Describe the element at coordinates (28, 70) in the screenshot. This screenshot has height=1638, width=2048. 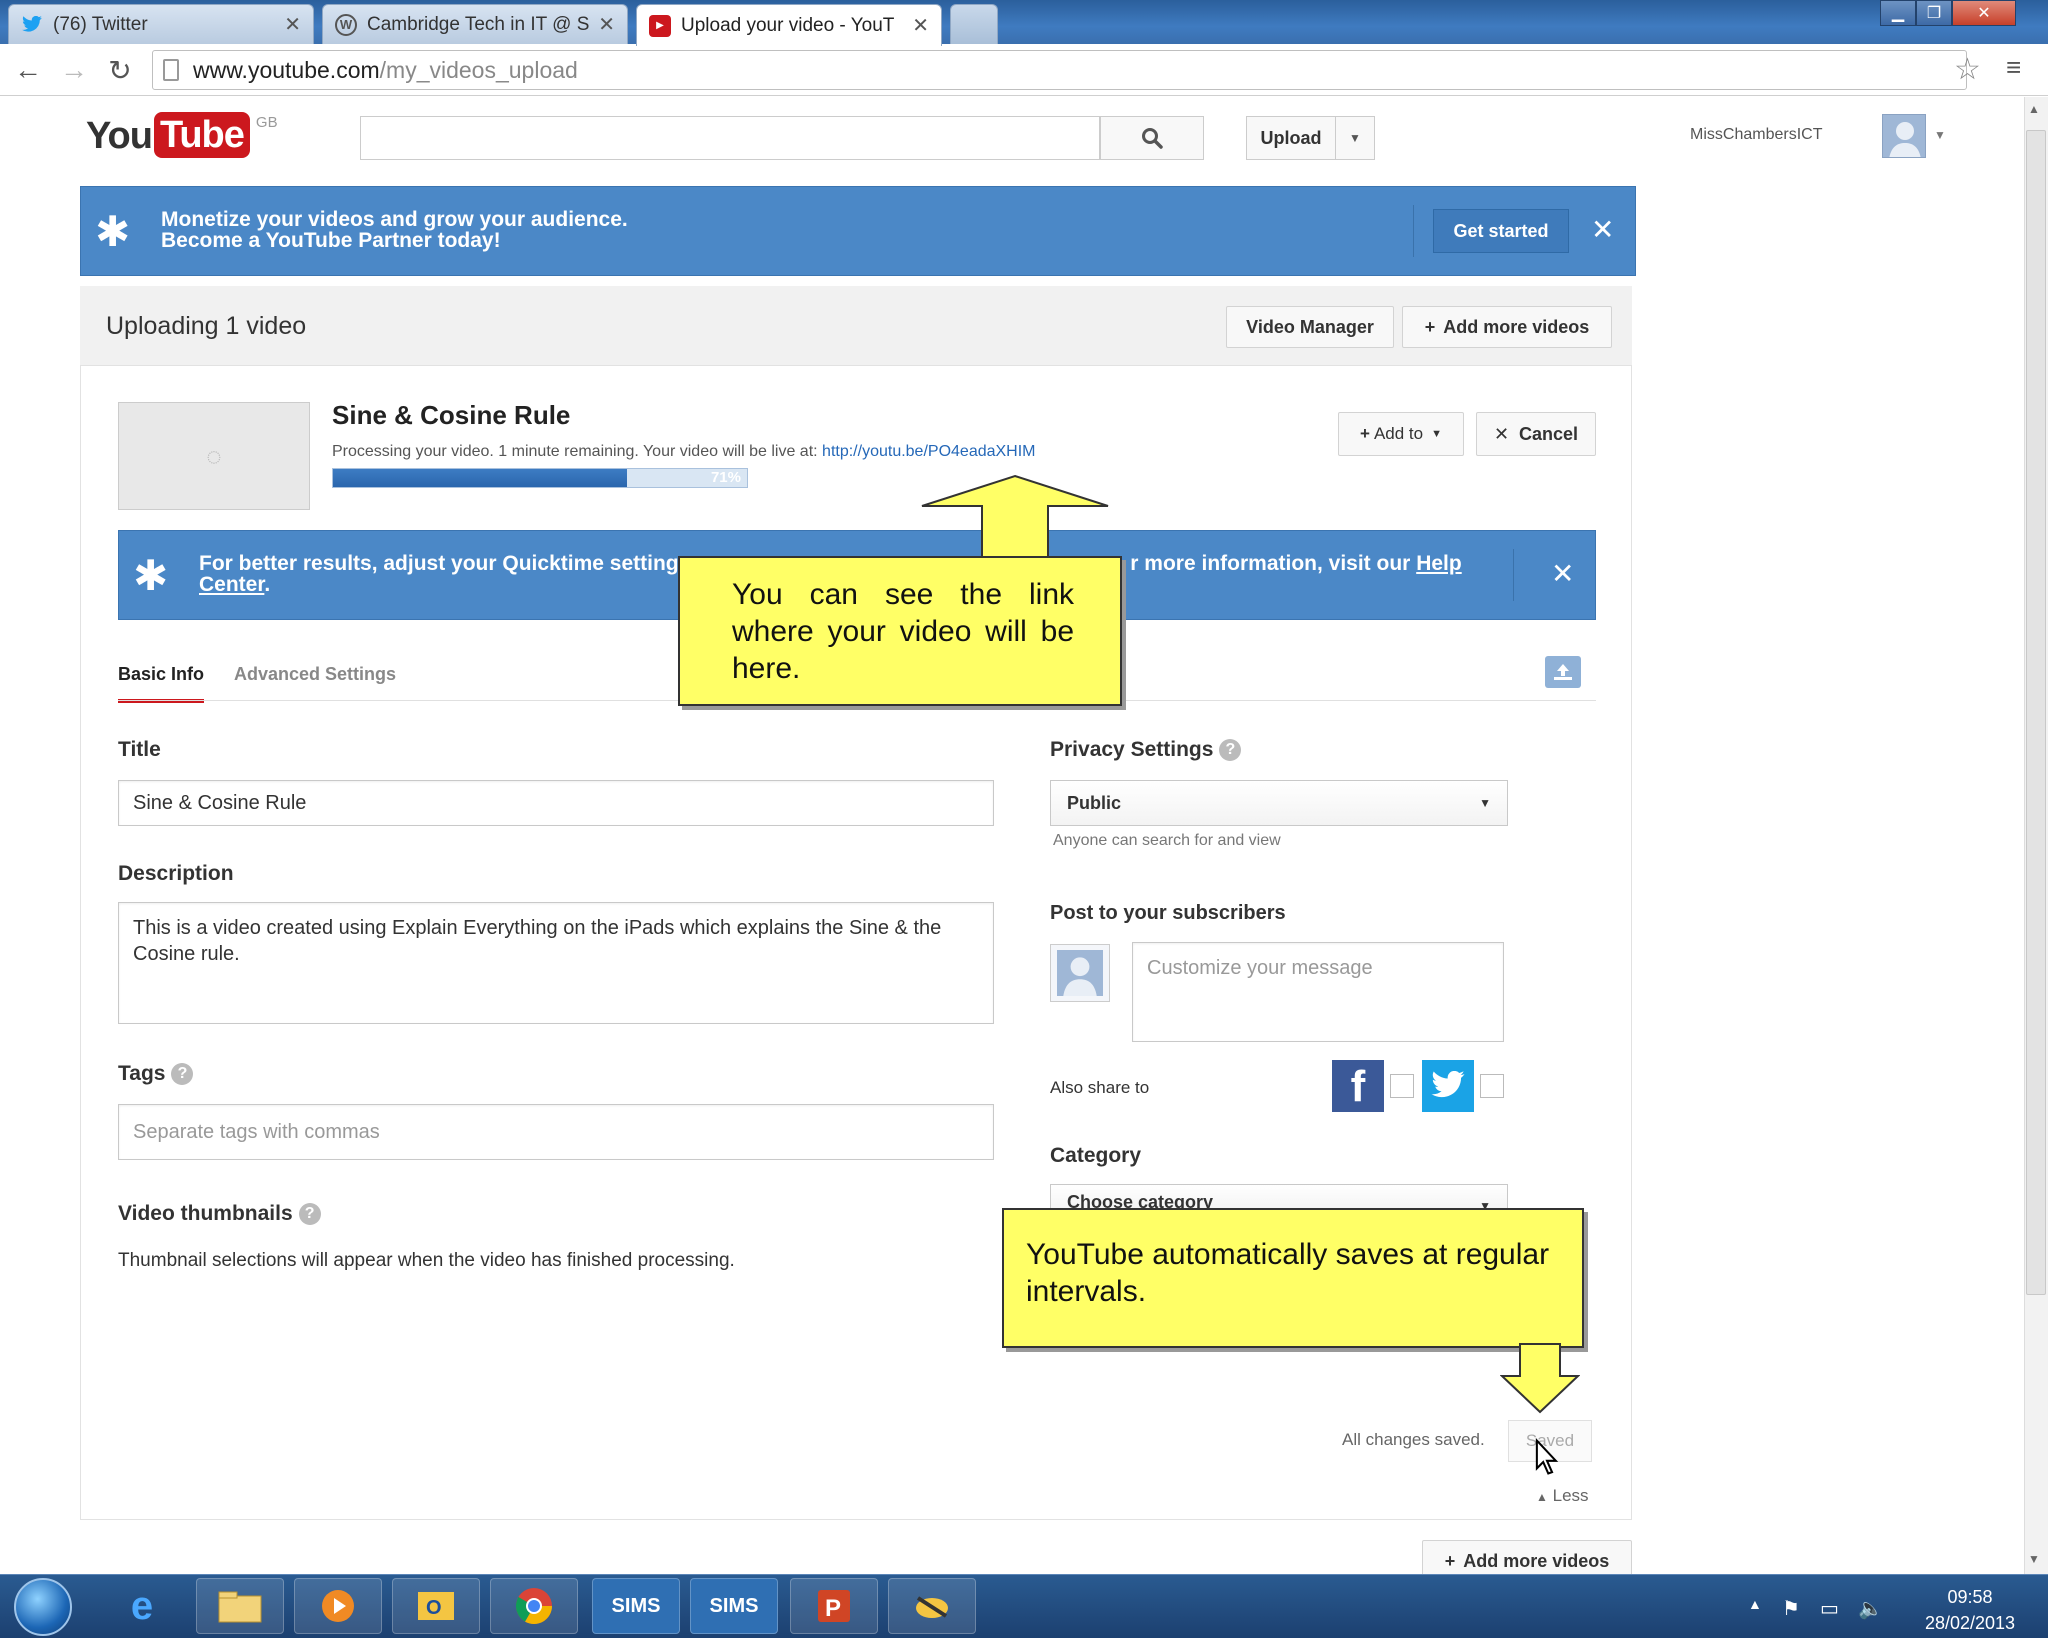
I see `back-icon: ←` at that location.